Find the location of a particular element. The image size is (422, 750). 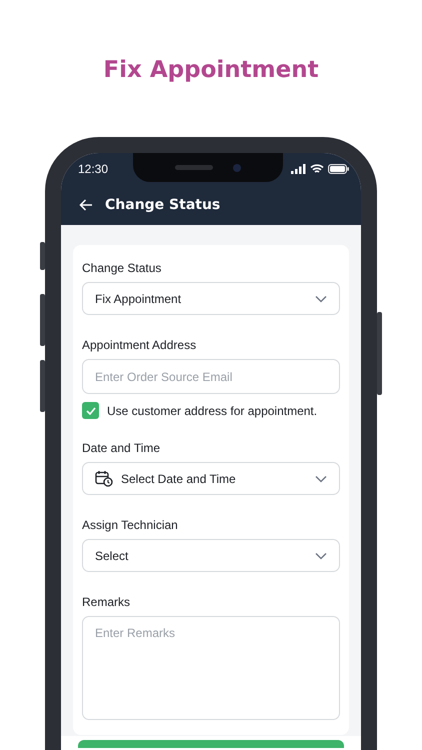

field-label: Remarks is located at coordinates (107, 602).